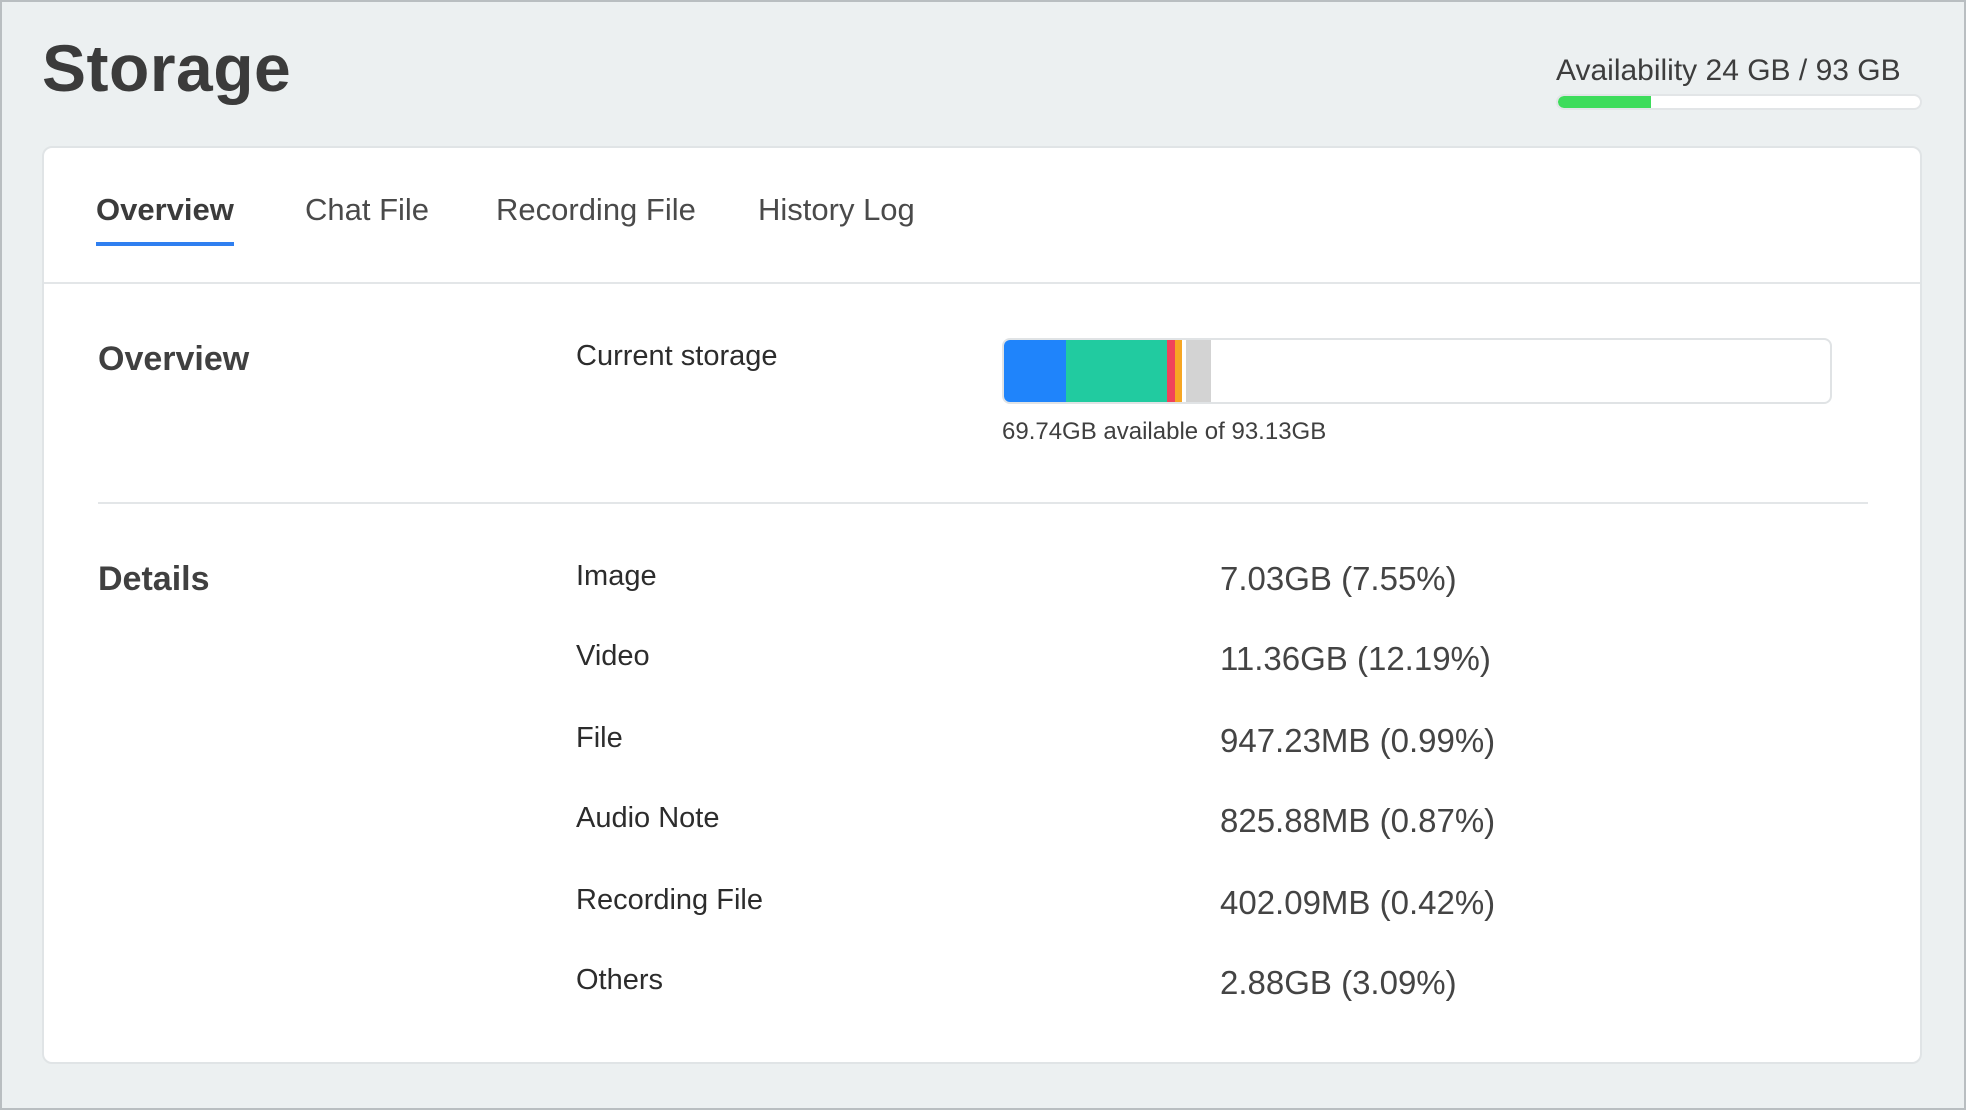  Describe the element at coordinates (167, 68) in the screenshot. I see `page-title: Storage` at that location.